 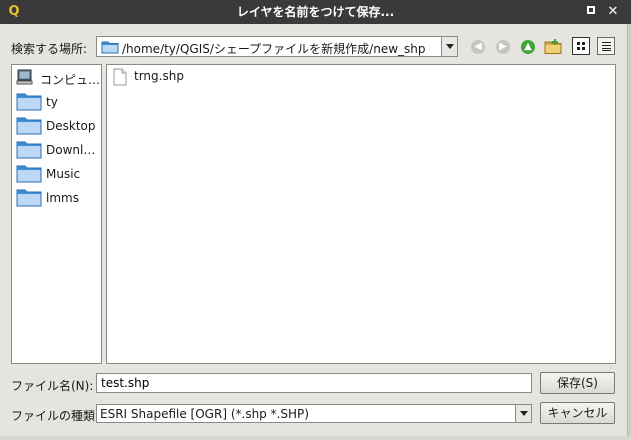 I want to click on document-icon, so click(x=120, y=77).